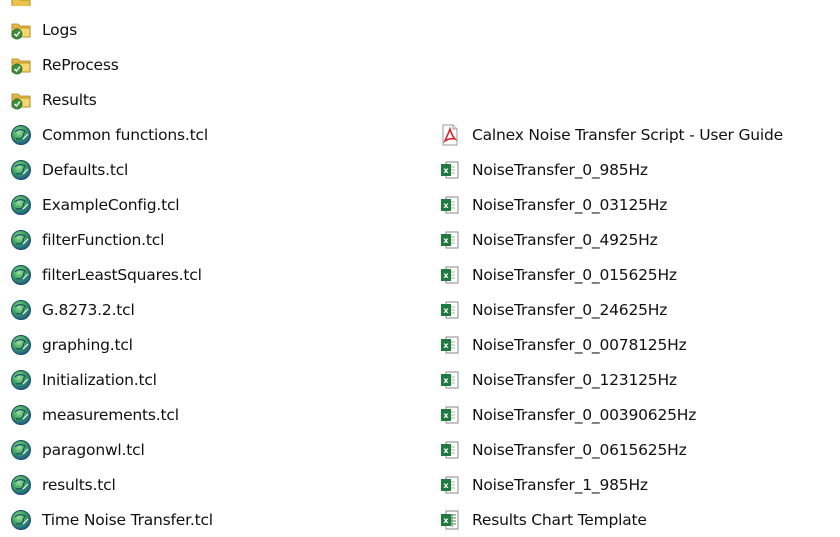  What do you see at coordinates (85, 169) in the screenshot?
I see `file-name-label: Defaults.tcl` at bounding box center [85, 169].